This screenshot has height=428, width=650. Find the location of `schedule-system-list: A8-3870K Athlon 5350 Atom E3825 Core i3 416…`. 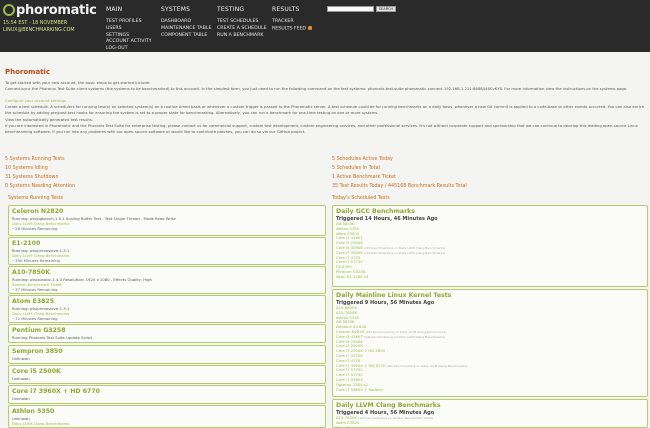

schedule-system-list: A8-3870K Athlon 5350 Atom E3825 Core i3 416… is located at coordinates (490, 250).